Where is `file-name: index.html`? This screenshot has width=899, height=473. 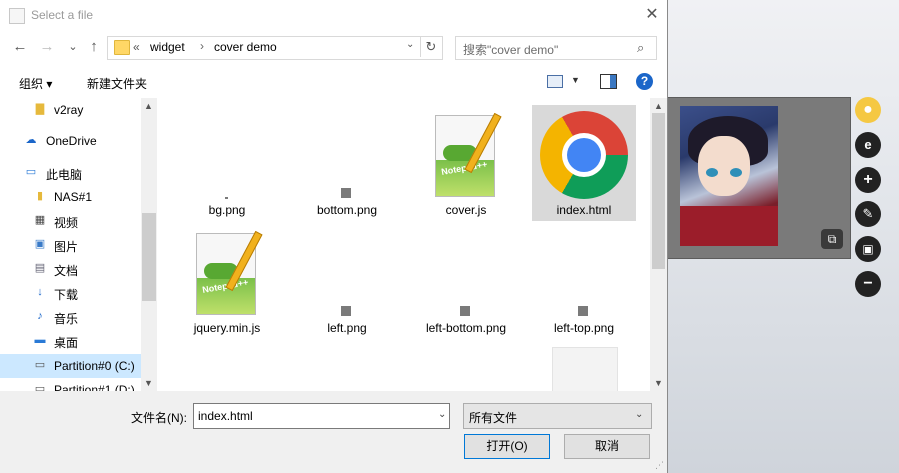 file-name: index.html is located at coordinates (584, 210).